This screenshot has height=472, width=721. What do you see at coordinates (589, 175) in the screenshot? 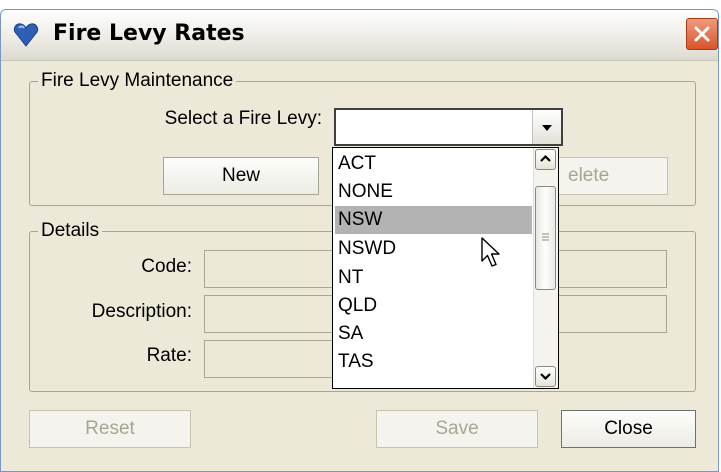
I see `delete-button-label: elete` at bounding box center [589, 175].